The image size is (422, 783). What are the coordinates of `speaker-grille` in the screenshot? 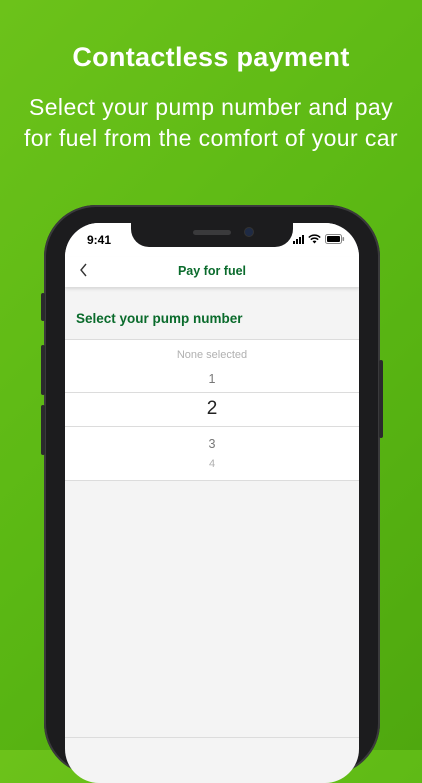 It's located at (212, 232).